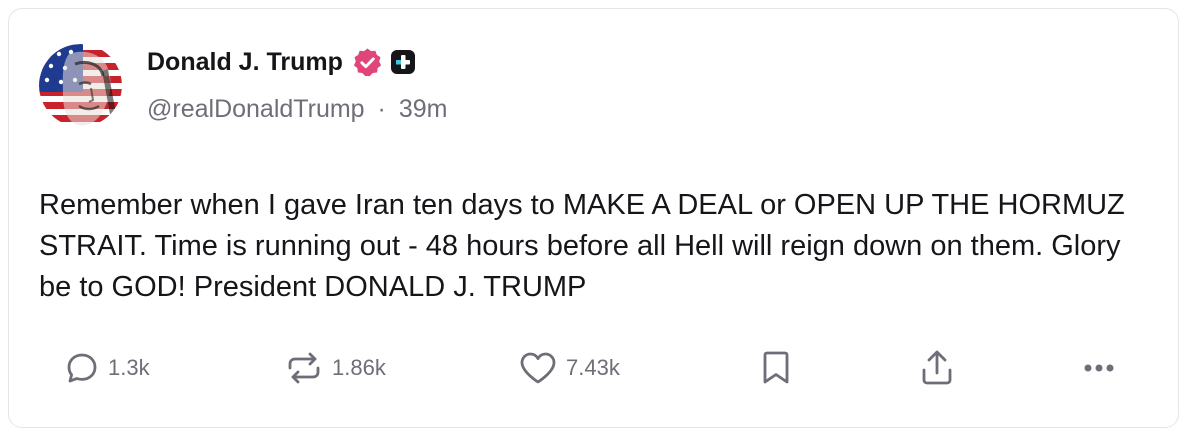 The width and height of the screenshot is (1187, 433). I want to click on avatar-image, so click(80, 85).